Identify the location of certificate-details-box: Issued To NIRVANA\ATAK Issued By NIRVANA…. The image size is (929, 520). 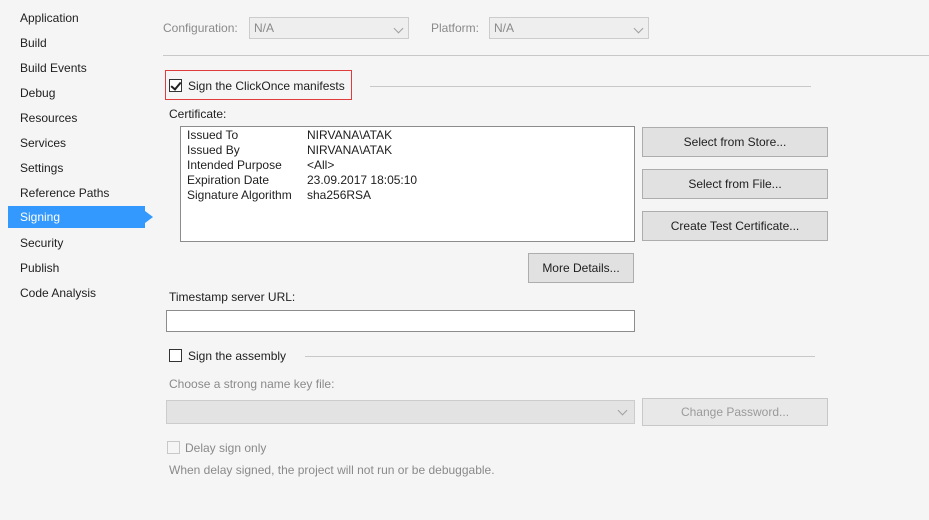
(407, 184).